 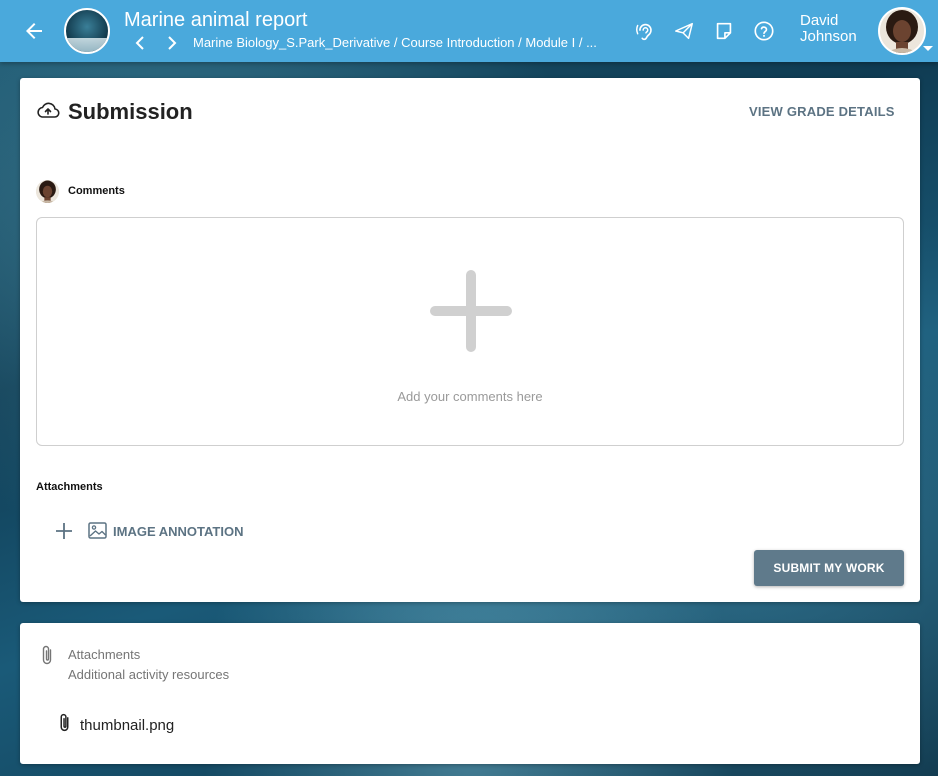 I want to click on paperclip-icon, so click(x=47, y=655).